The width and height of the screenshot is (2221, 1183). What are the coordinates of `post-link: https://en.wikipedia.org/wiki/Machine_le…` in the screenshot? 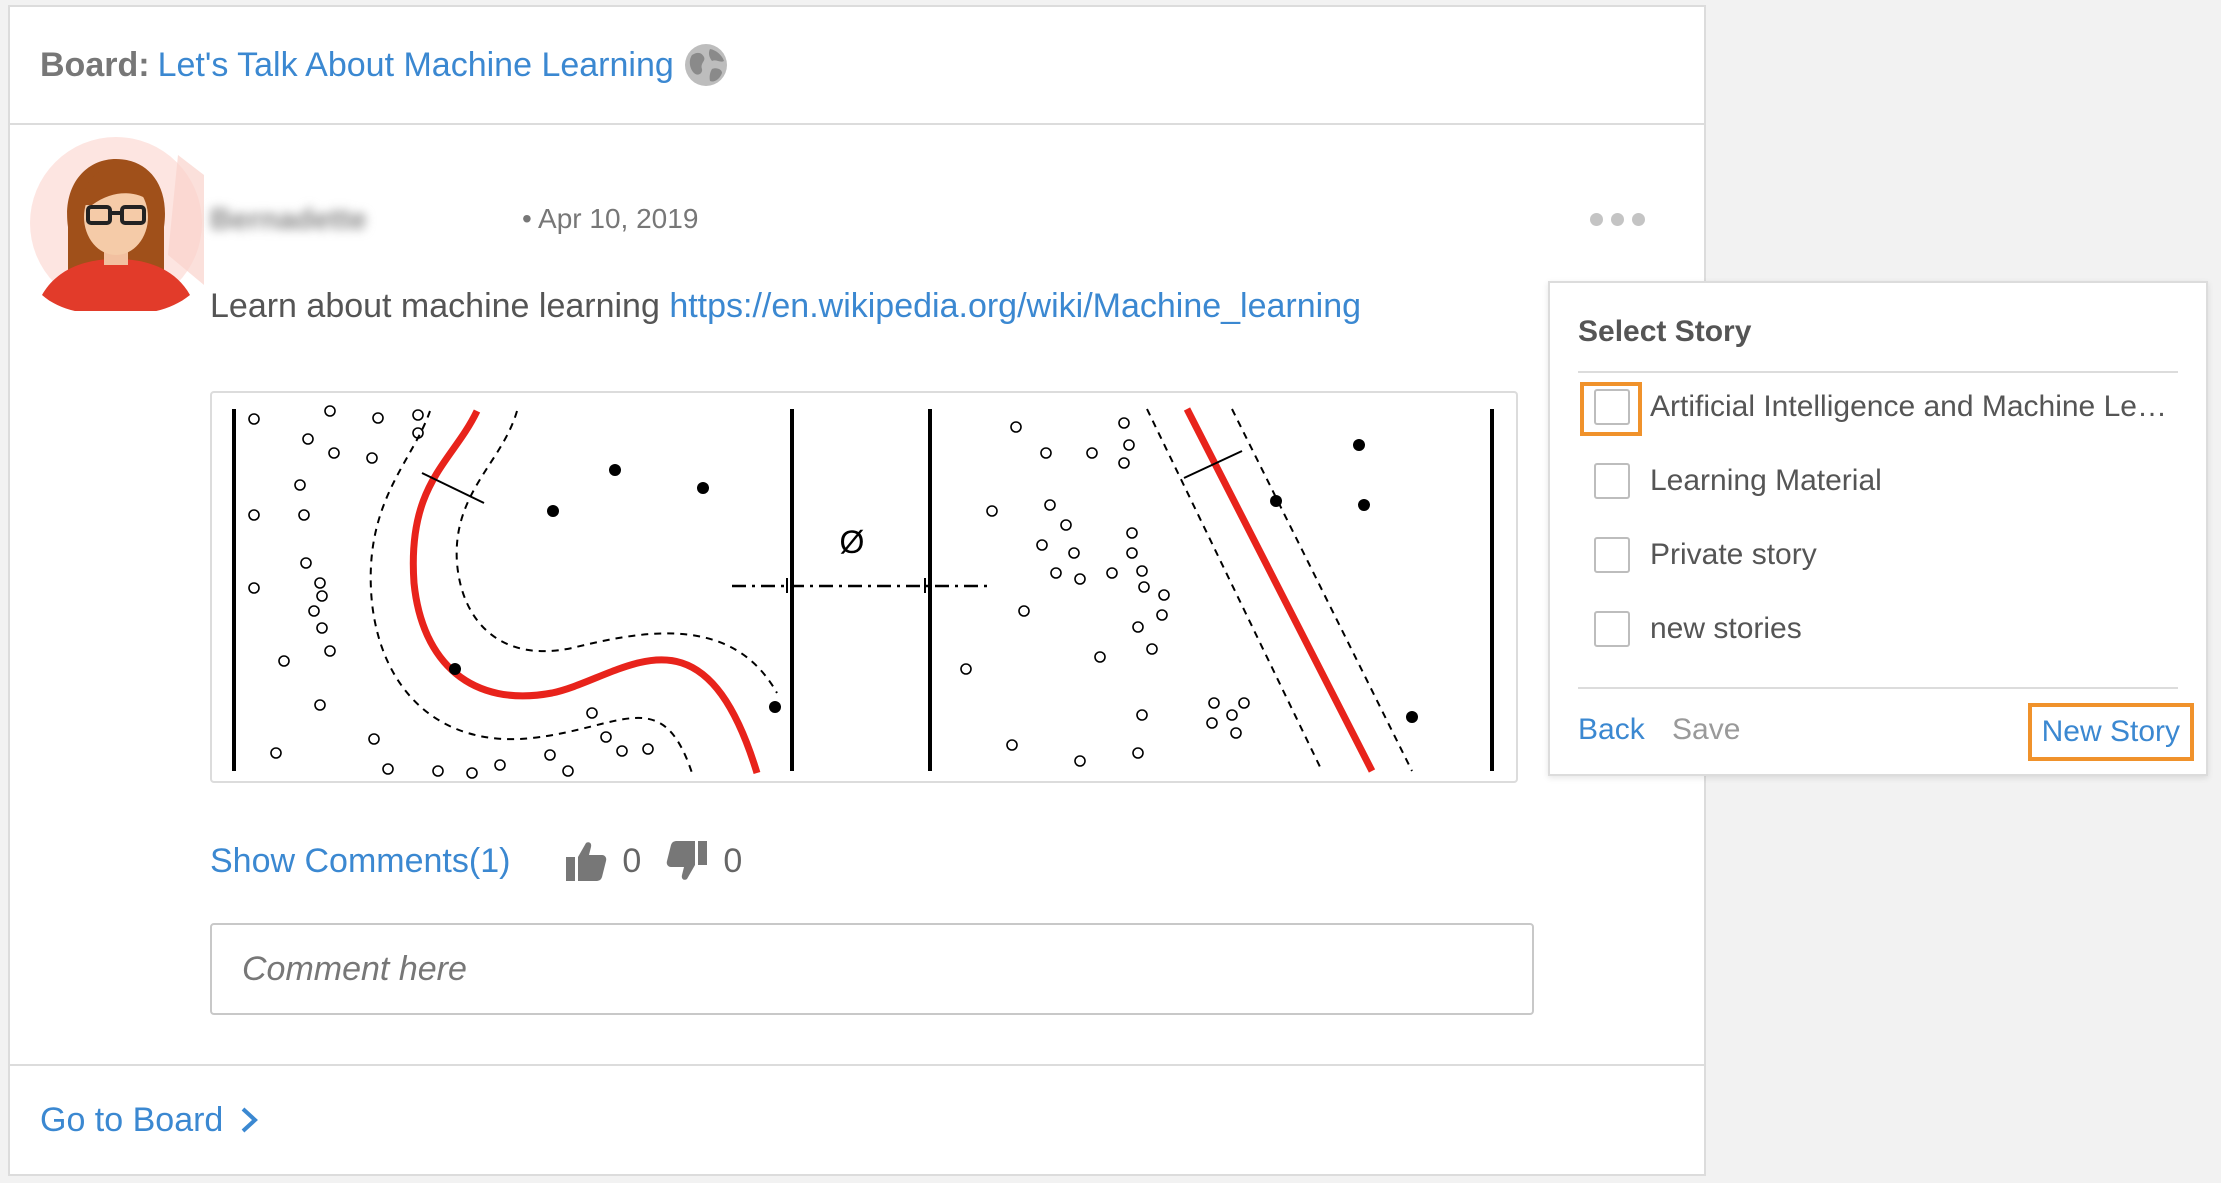 It's located at (1015, 306).